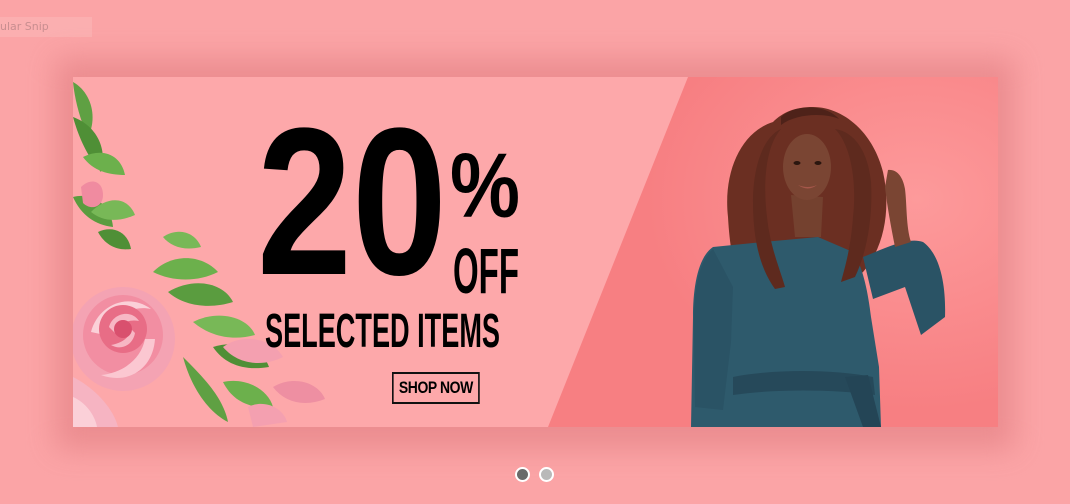 Image resolution: width=1070 pixels, height=504 pixels. Describe the element at coordinates (382, 331) in the screenshot. I see `subtitle: SELECTED ITEMS` at that location.